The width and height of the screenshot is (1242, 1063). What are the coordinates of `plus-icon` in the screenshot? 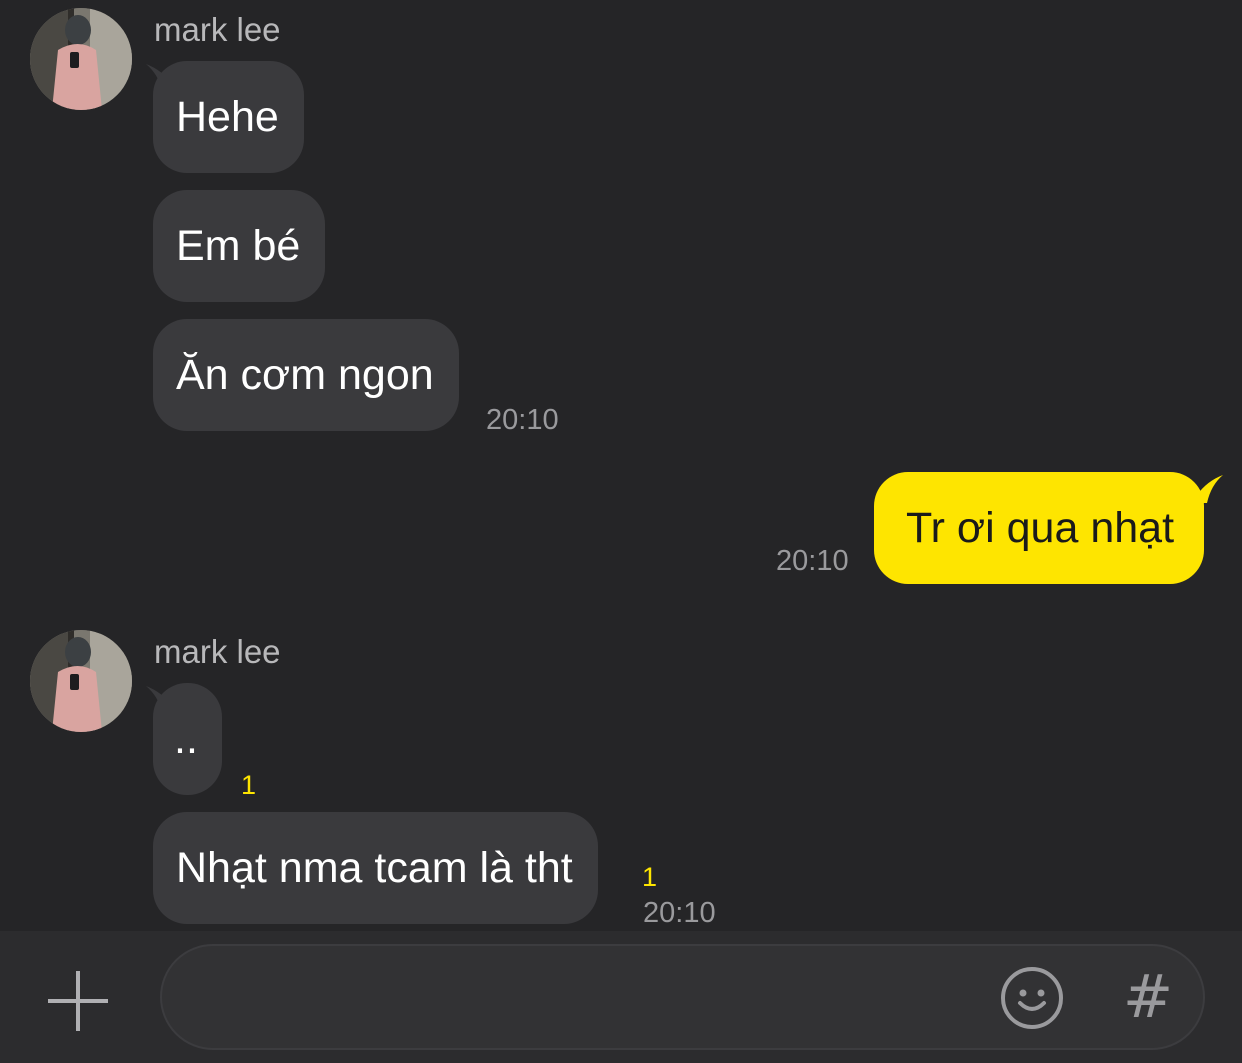 It's located at (78, 1001).